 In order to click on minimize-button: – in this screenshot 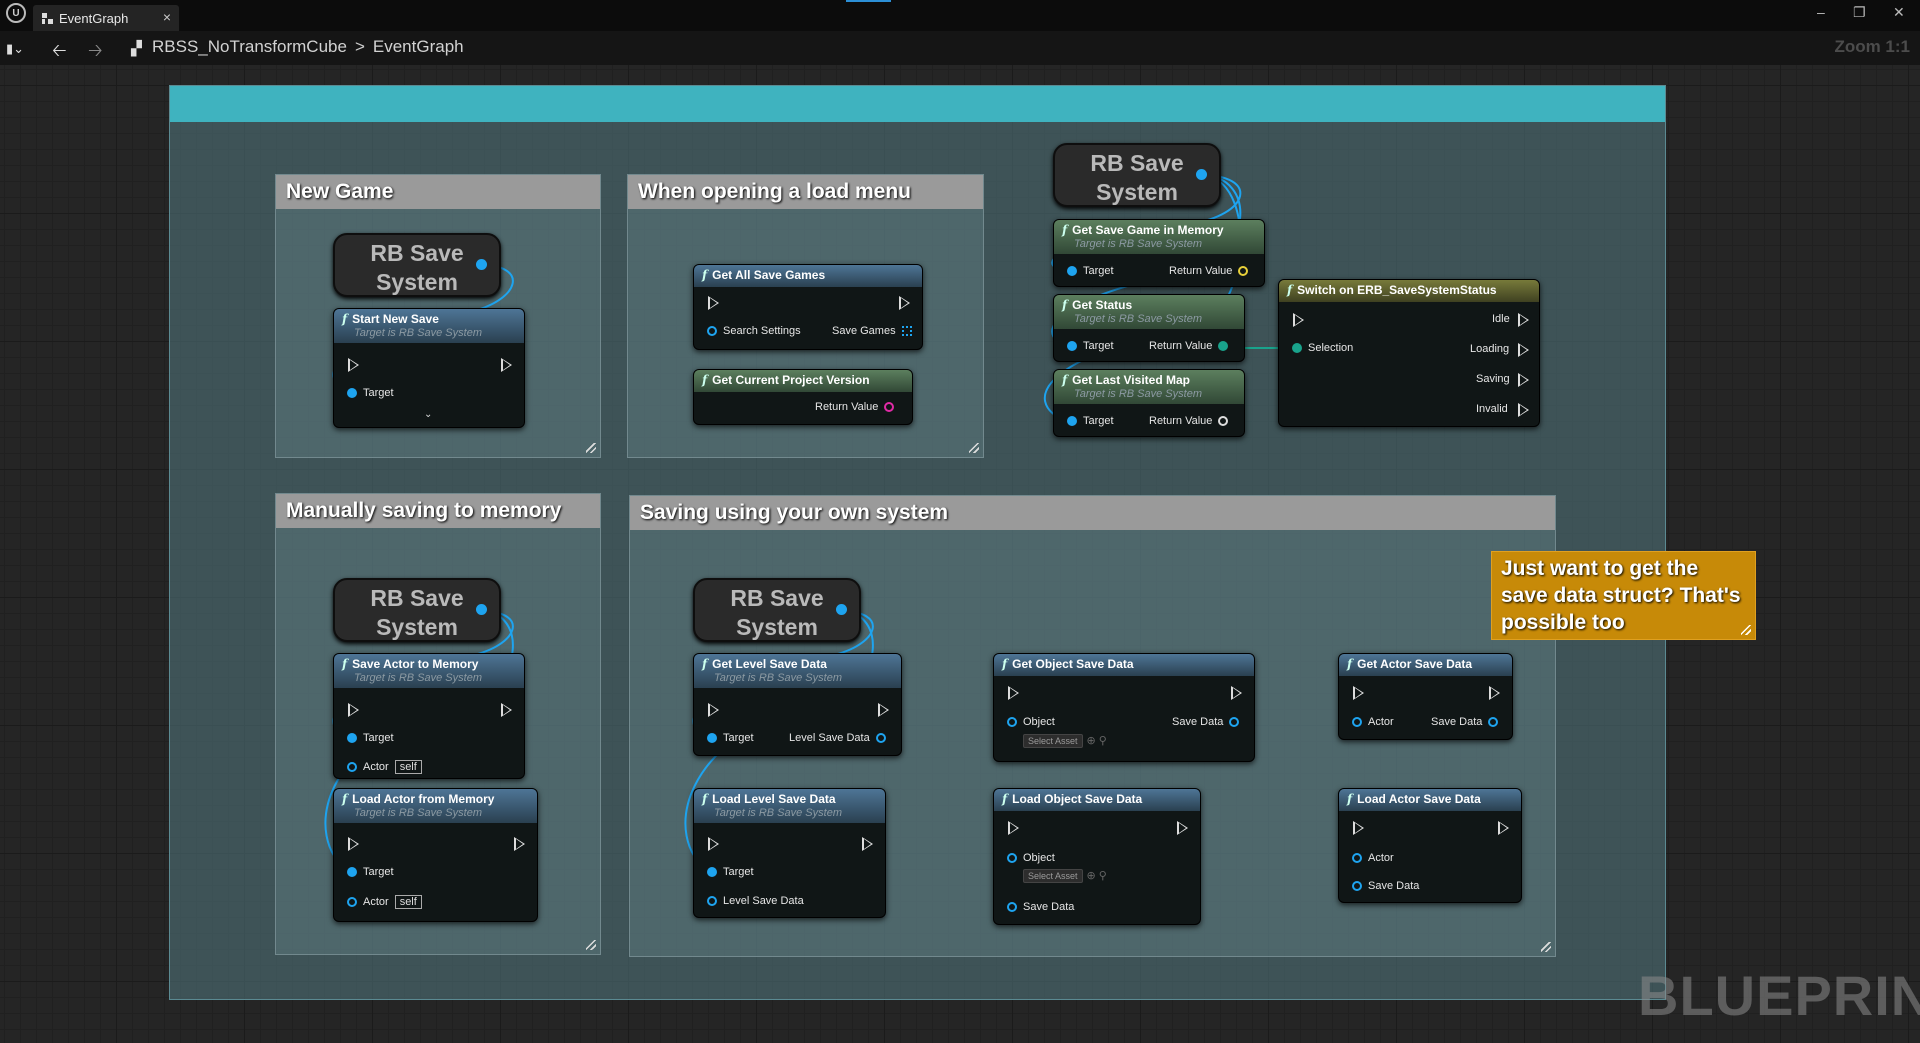, I will do `click(1821, 12)`.